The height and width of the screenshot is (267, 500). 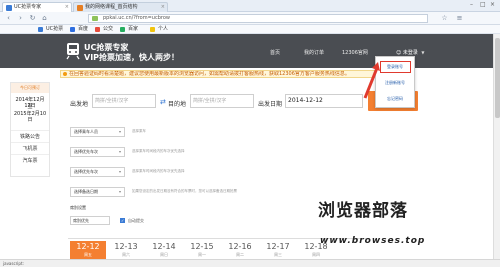 What do you see at coordinates (222, 101) in the screenshot?
I see `to-station-input: 简拼/全拼/汉字` at bounding box center [222, 101].